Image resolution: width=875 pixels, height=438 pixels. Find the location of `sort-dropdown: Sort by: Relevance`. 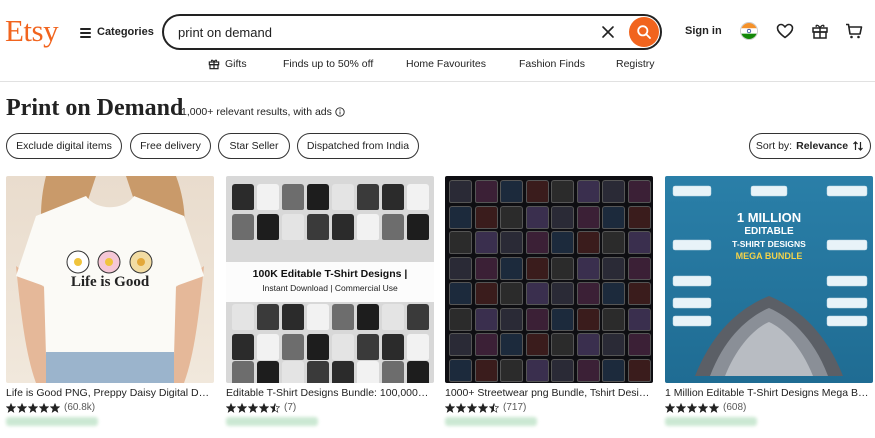

sort-dropdown: Sort by: Relevance is located at coordinates (810, 146).